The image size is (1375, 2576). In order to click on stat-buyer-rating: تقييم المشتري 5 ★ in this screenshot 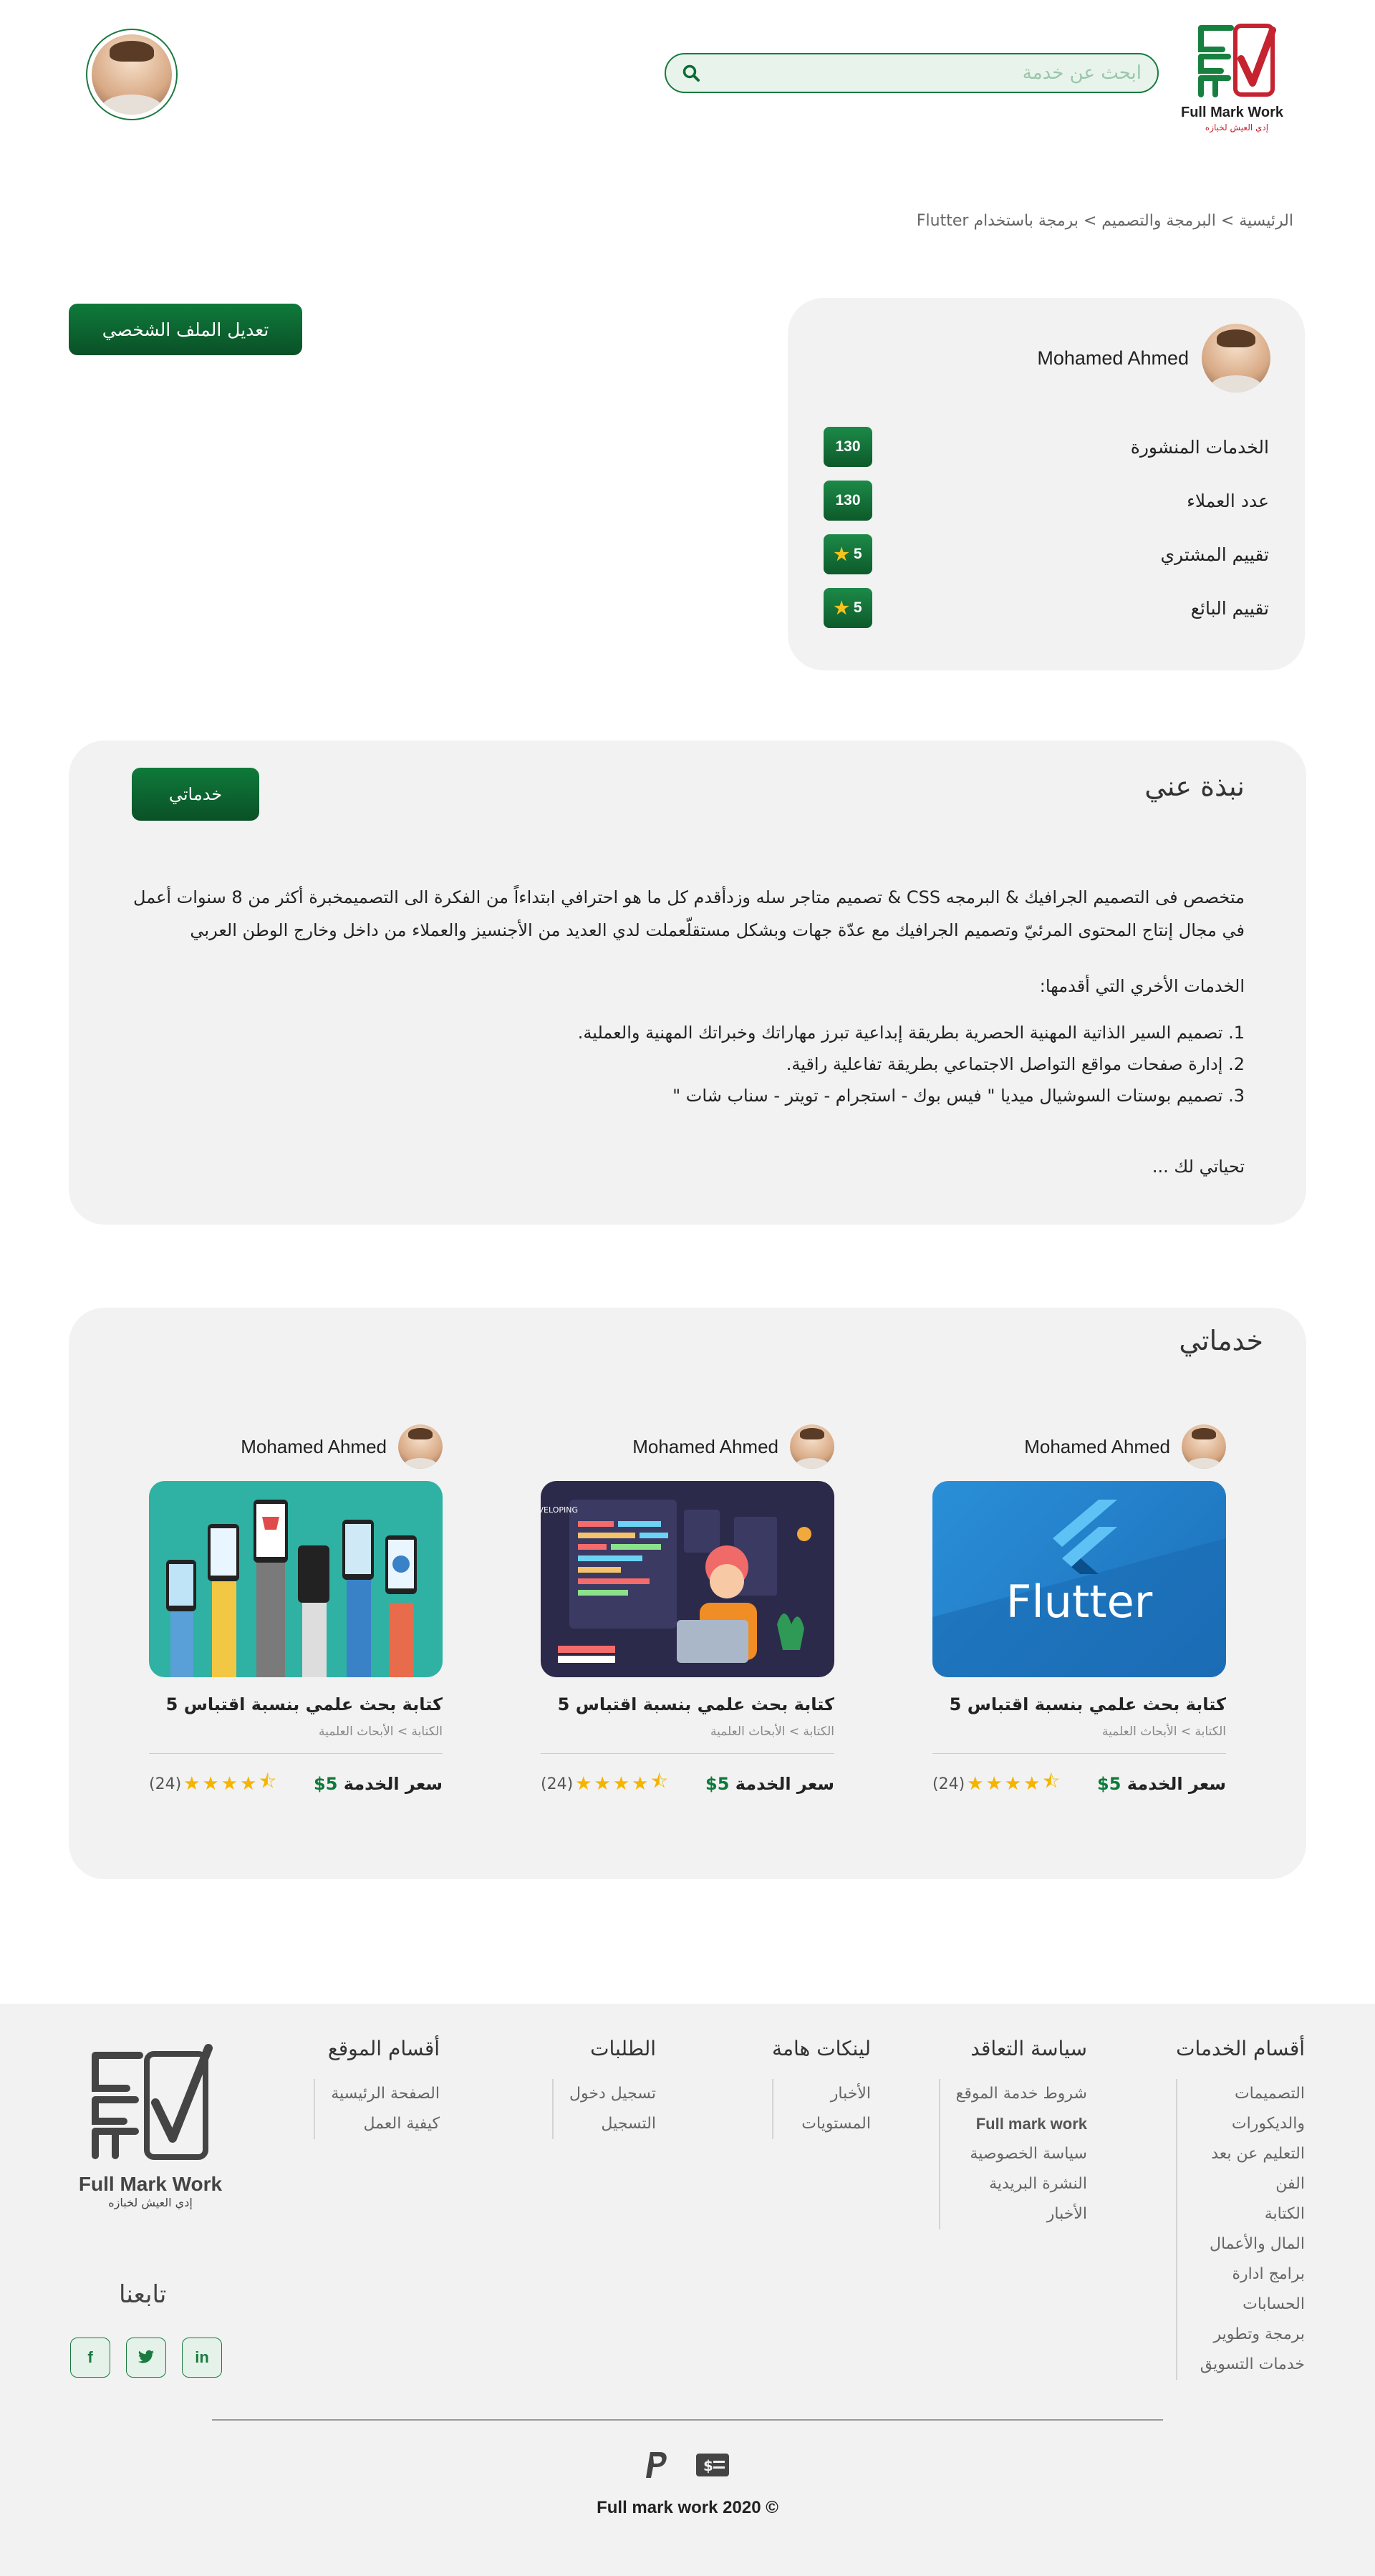, I will do `click(1047, 554)`.